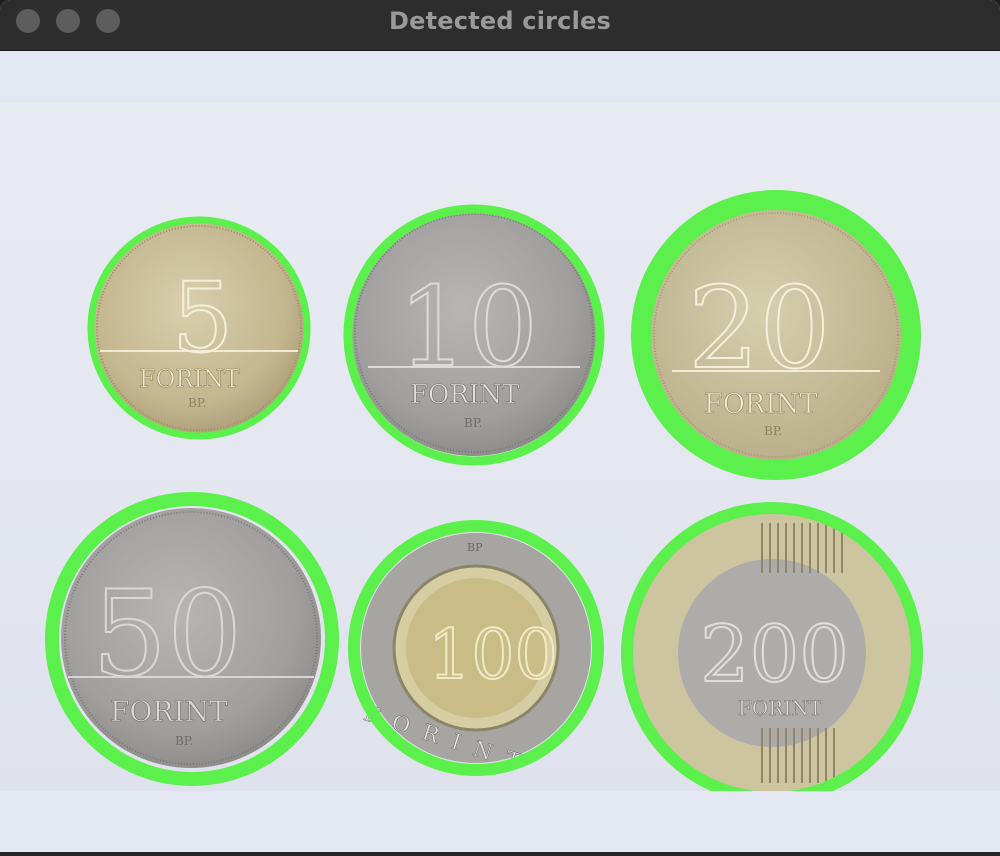  I want to click on coin-value-label: 10, so click(468, 327).